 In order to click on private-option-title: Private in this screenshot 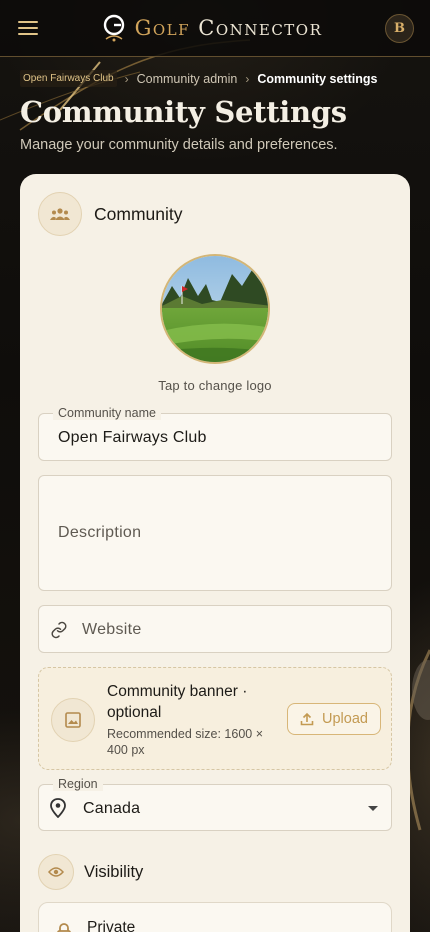, I will do `click(111, 925)`.